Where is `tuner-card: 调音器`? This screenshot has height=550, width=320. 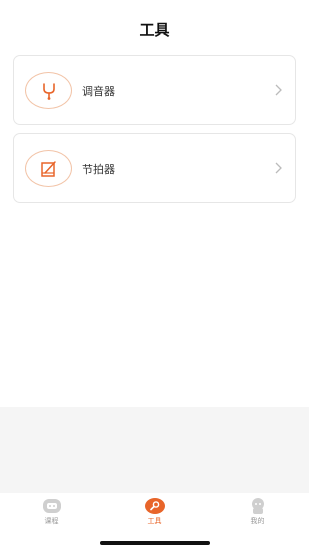 tuner-card: 调音器 is located at coordinates (154, 90).